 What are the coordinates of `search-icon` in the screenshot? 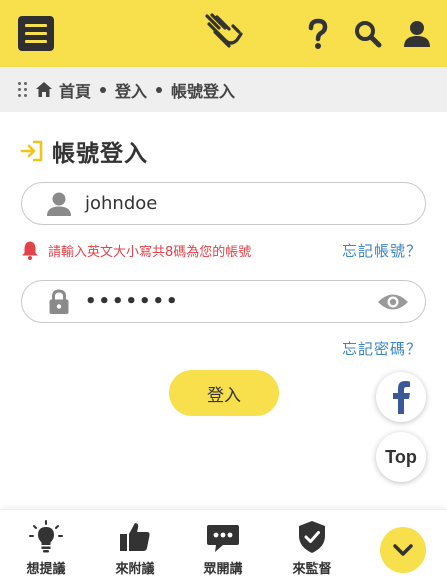 It's located at (368, 34).